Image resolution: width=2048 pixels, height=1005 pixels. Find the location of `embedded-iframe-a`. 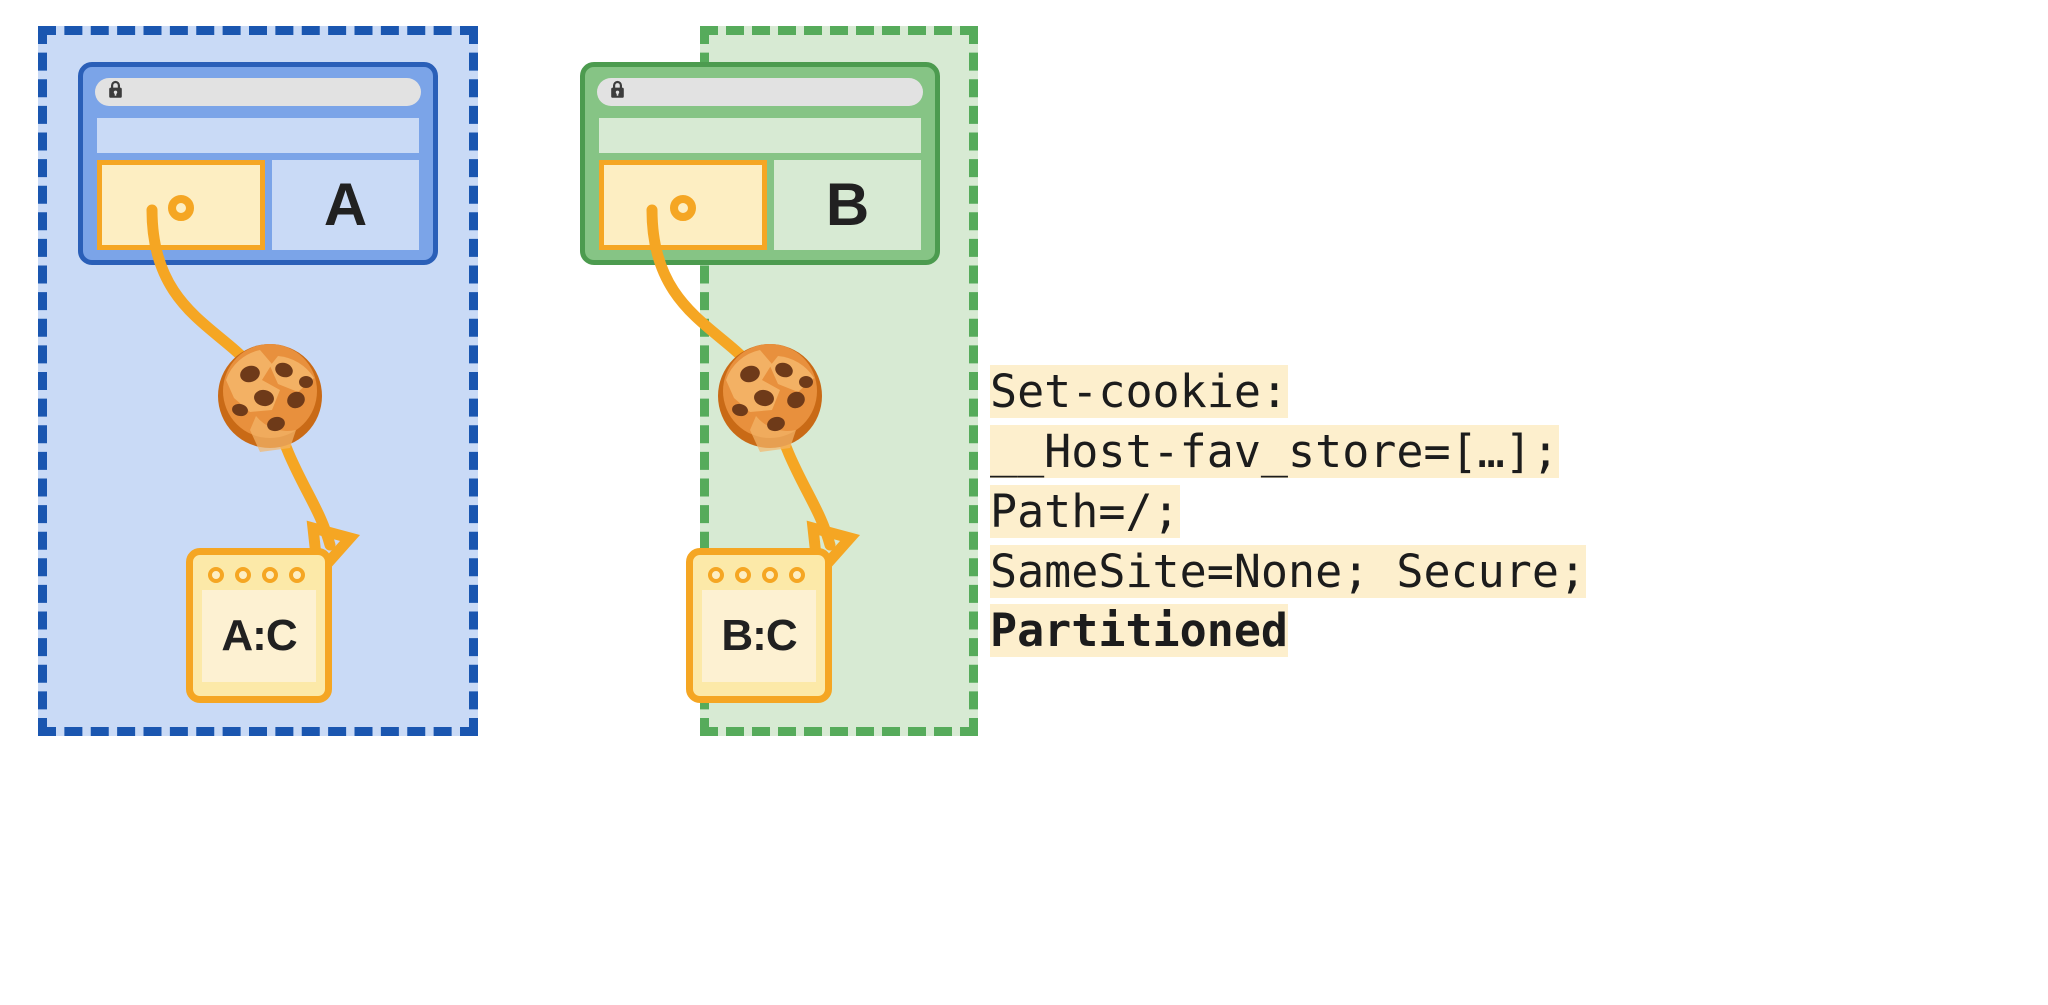

embedded-iframe-a is located at coordinates (181, 205).